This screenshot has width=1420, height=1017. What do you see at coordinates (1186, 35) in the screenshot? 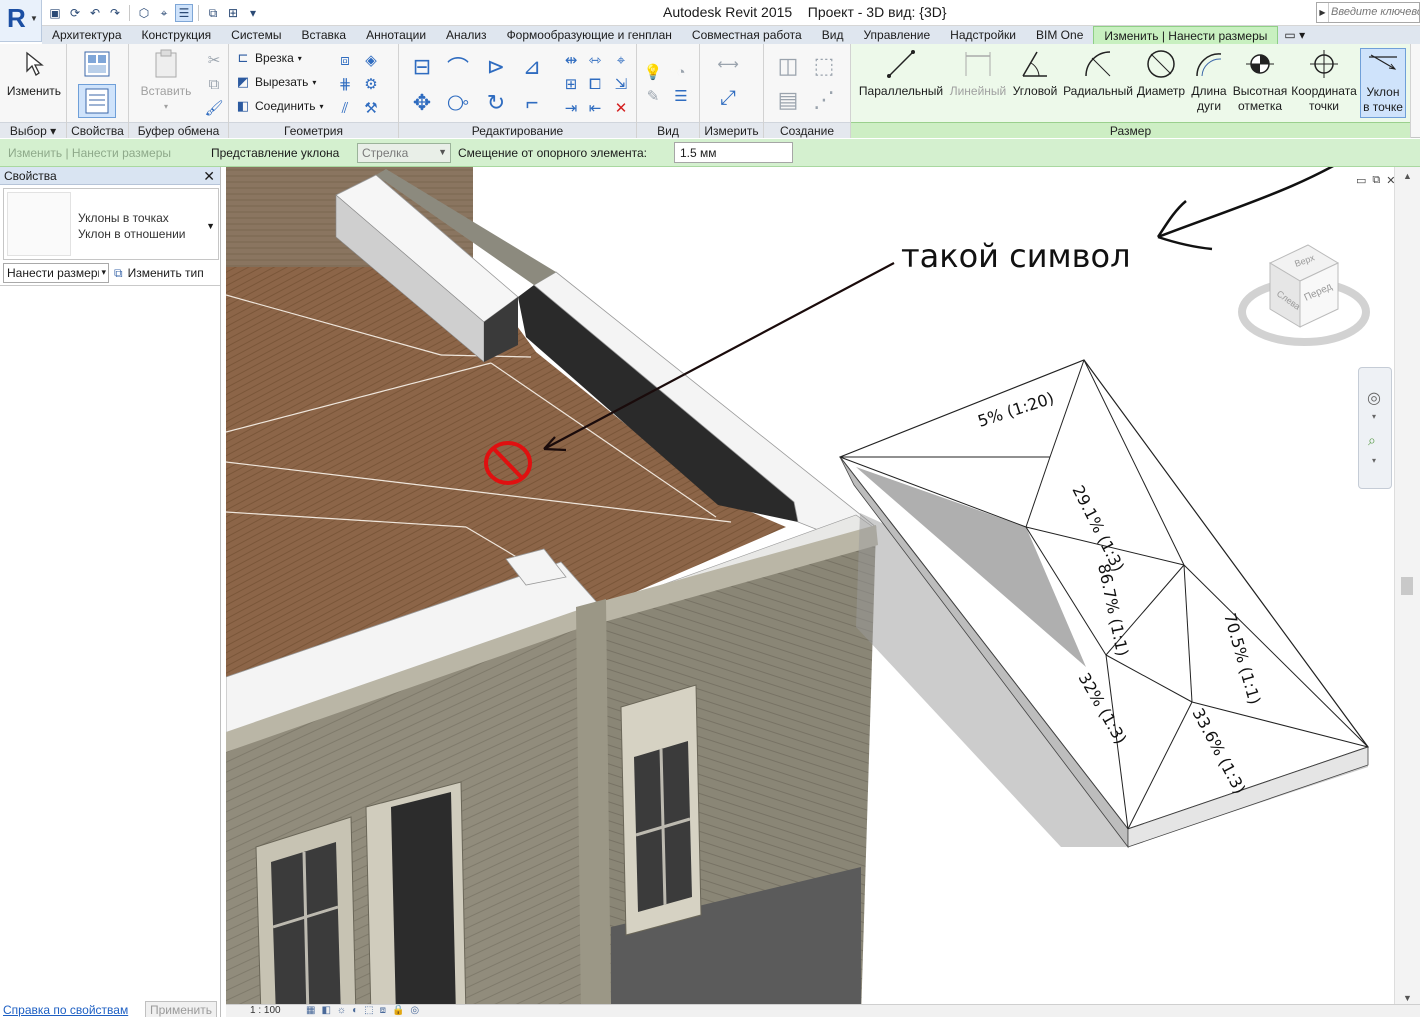
I see `tab-modify-dimension: Изменить | Нанести размеры` at bounding box center [1186, 35].